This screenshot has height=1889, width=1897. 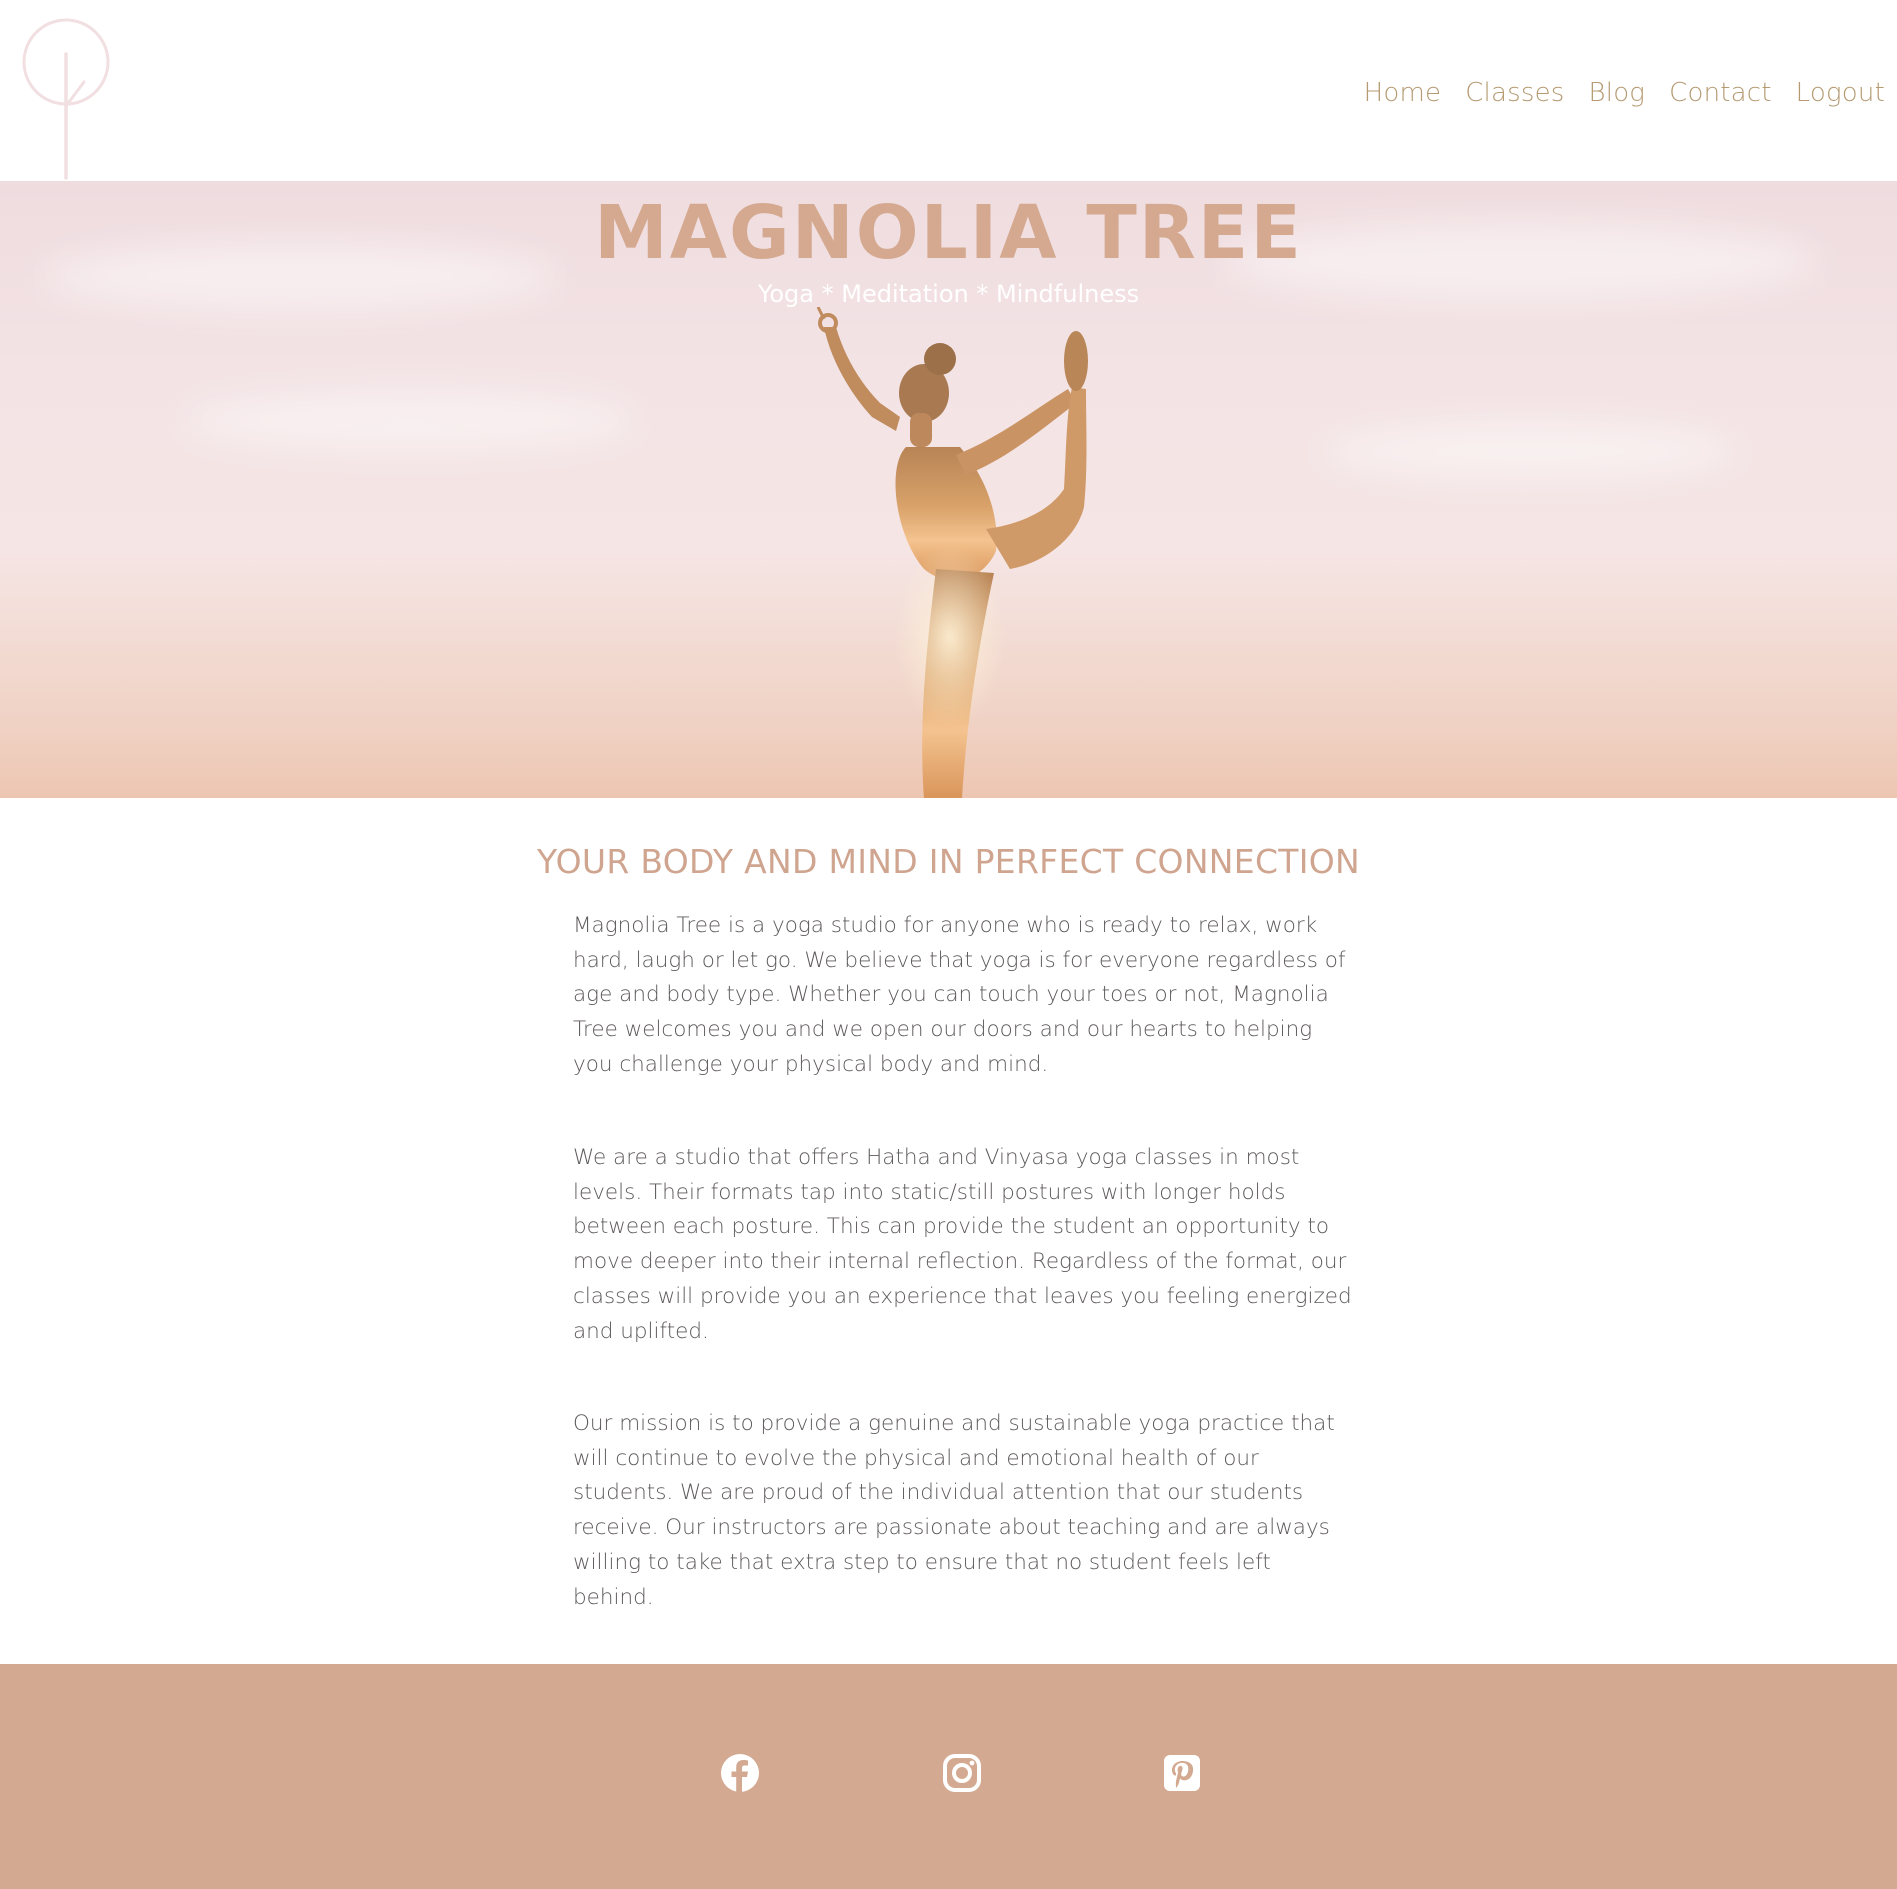 I want to click on tree-logo-icon, so click(x=77, y=99).